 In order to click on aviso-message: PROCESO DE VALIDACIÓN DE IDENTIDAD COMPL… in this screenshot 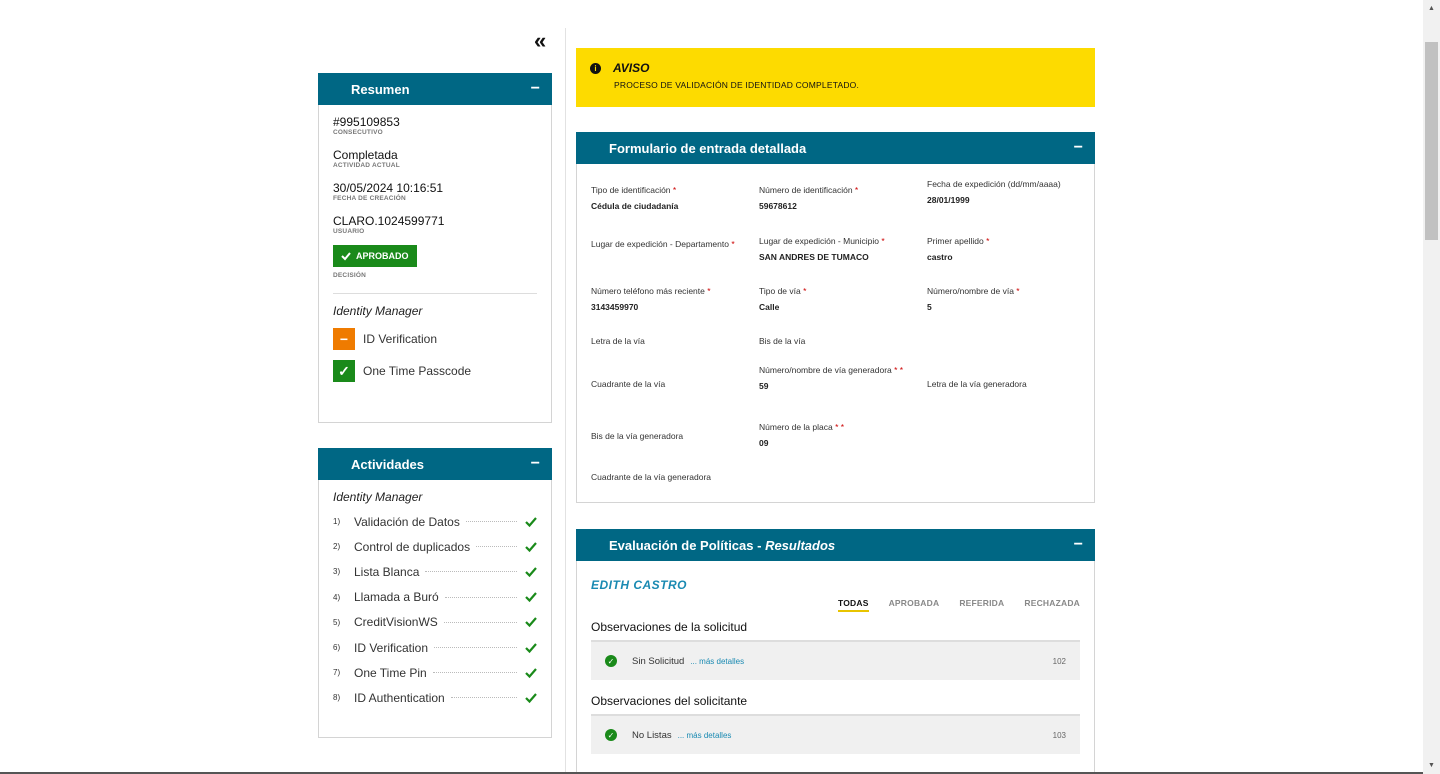, I will do `click(737, 85)`.